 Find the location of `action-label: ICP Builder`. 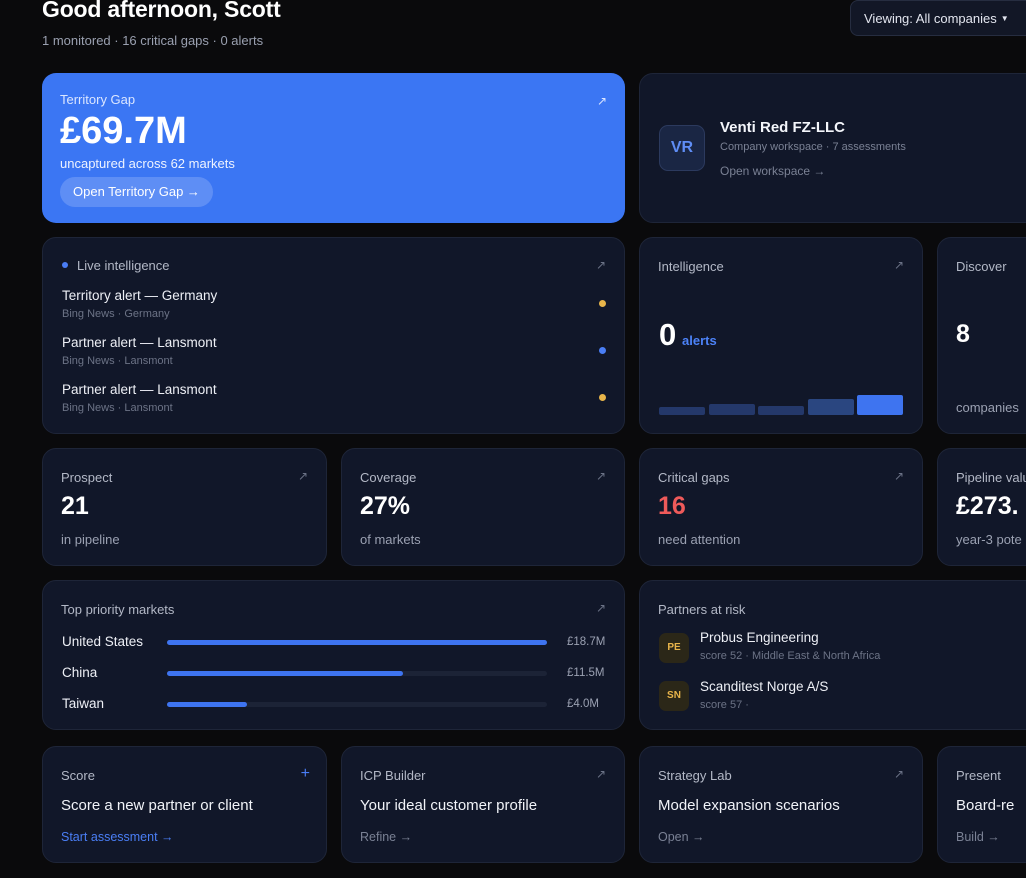

action-label: ICP Builder is located at coordinates (393, 775).